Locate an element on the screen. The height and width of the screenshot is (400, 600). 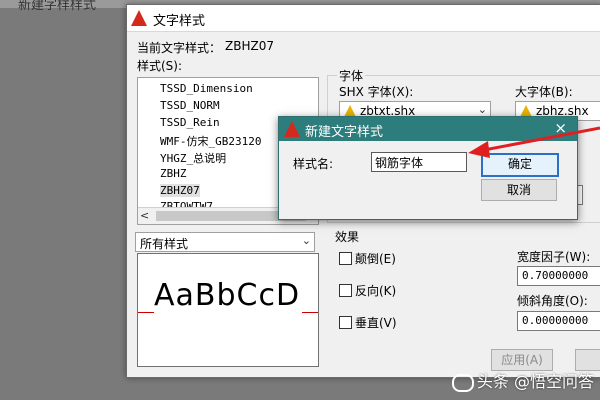
arrow-shaft is located at coordinates (541, 139).